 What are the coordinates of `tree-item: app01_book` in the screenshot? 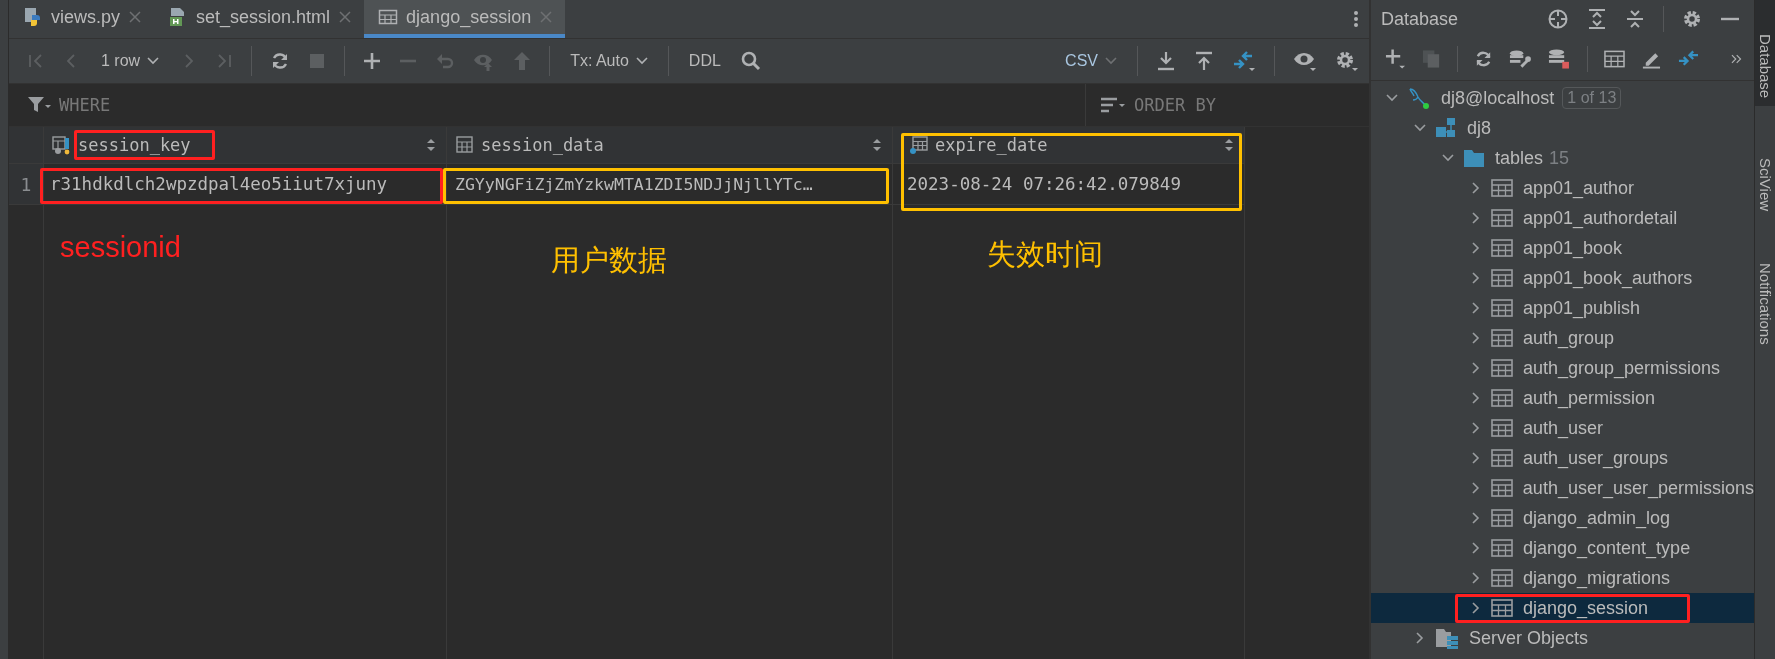 It's located at (1562, 248).